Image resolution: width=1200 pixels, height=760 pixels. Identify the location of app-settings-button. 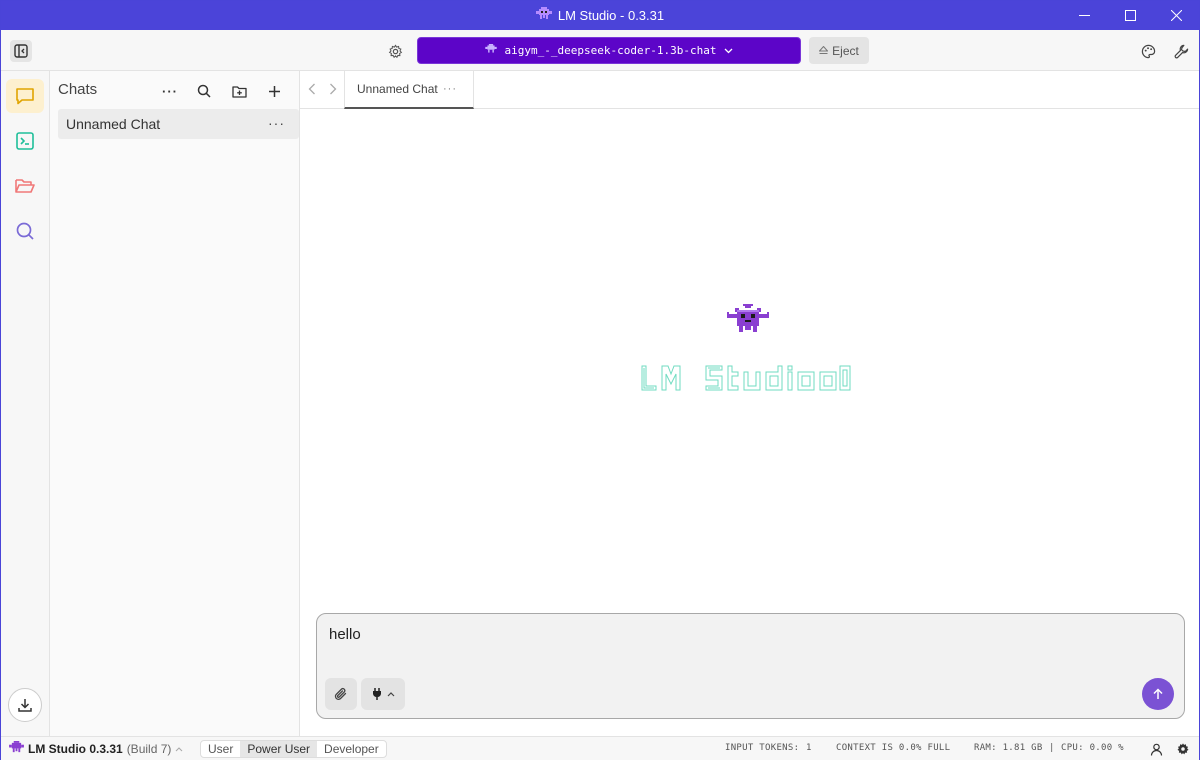
(1183, 749).